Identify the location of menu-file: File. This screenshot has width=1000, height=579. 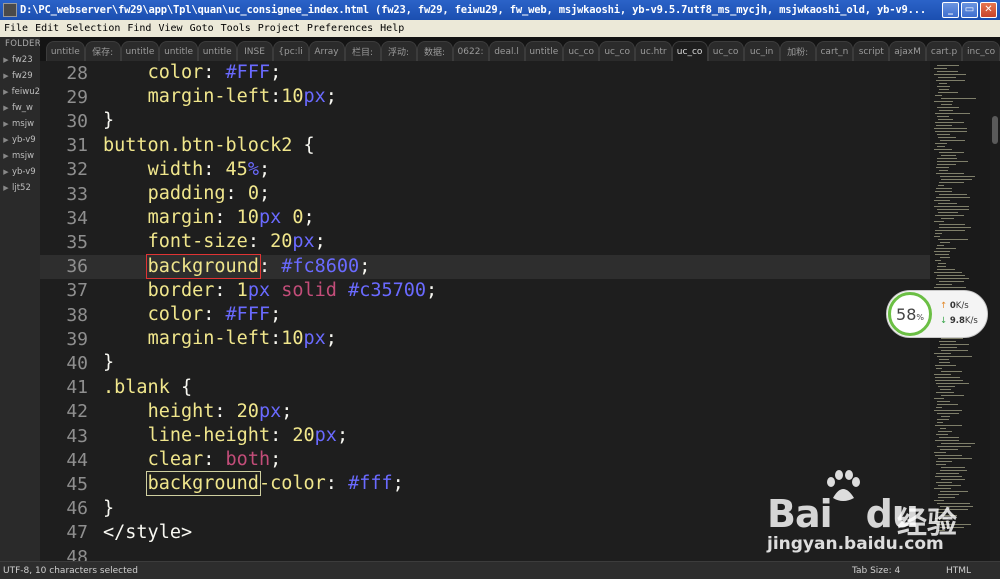
(16, 28).